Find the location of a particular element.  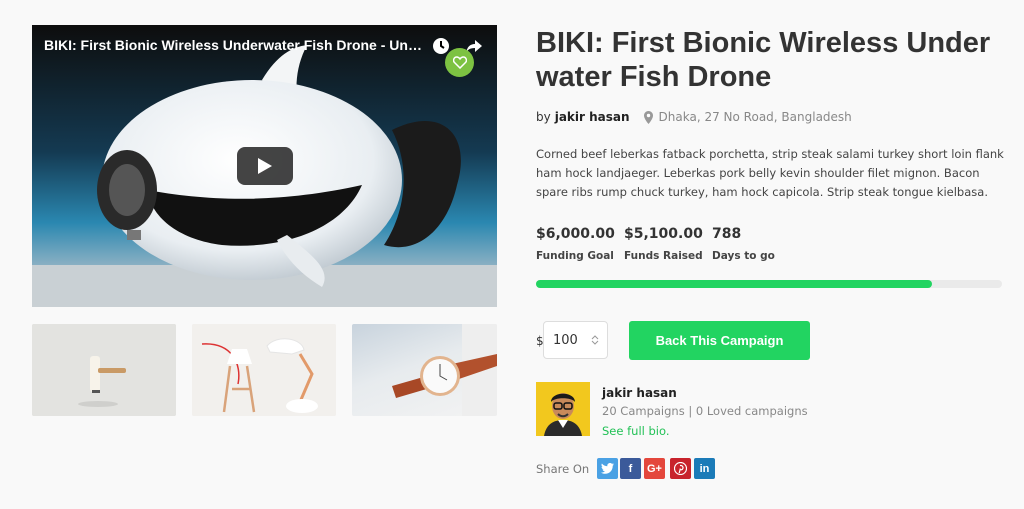

pinterest-icon is located at coordinates (680, 468).